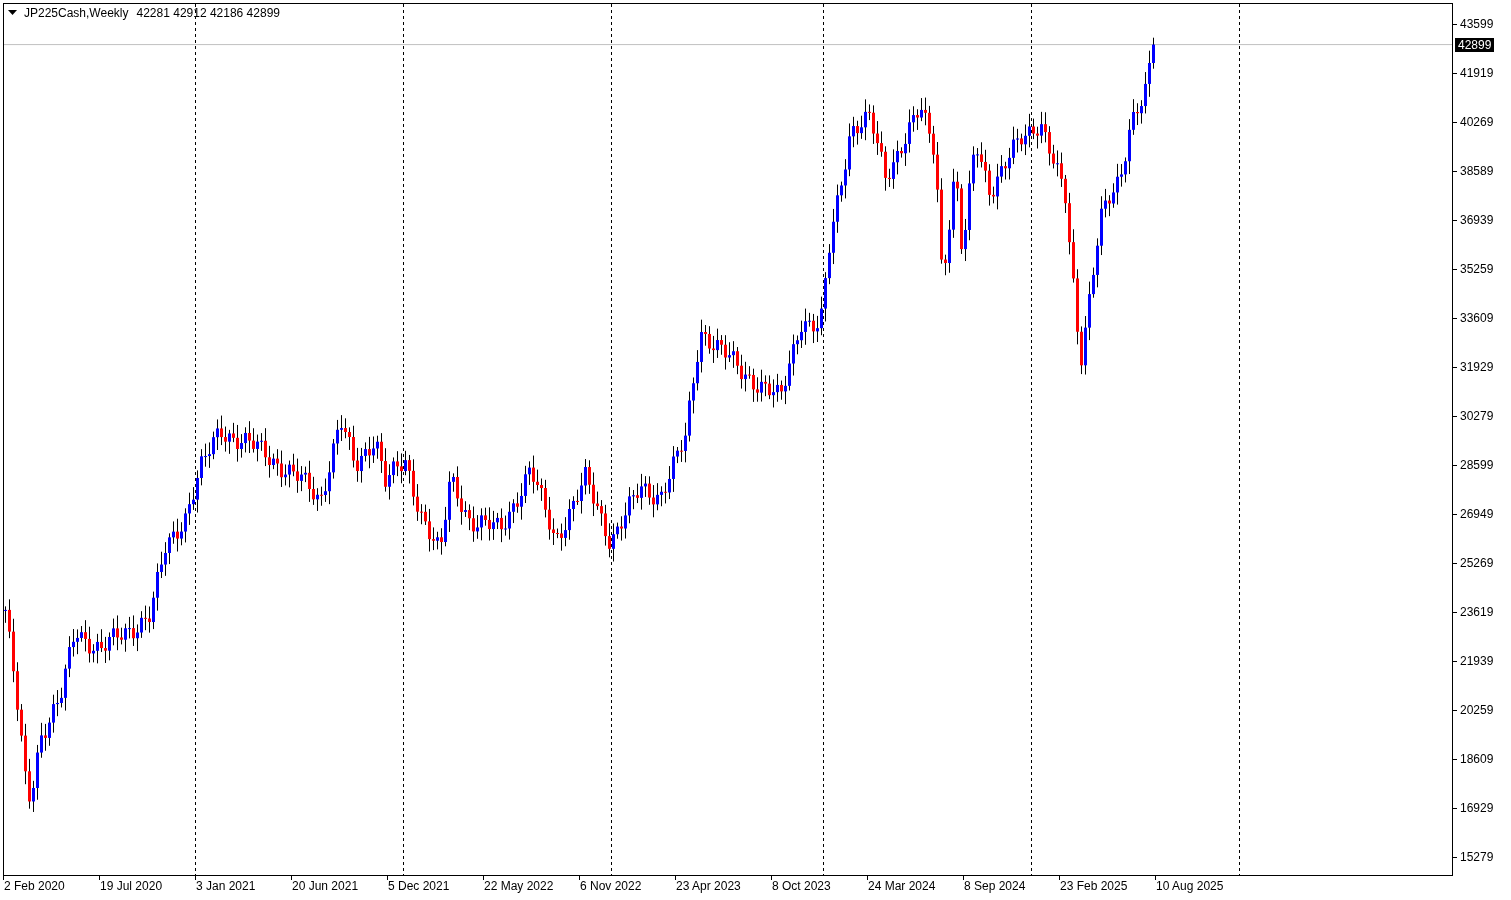  I want to click on price-axis-label: 23619, so click(1477, 612).